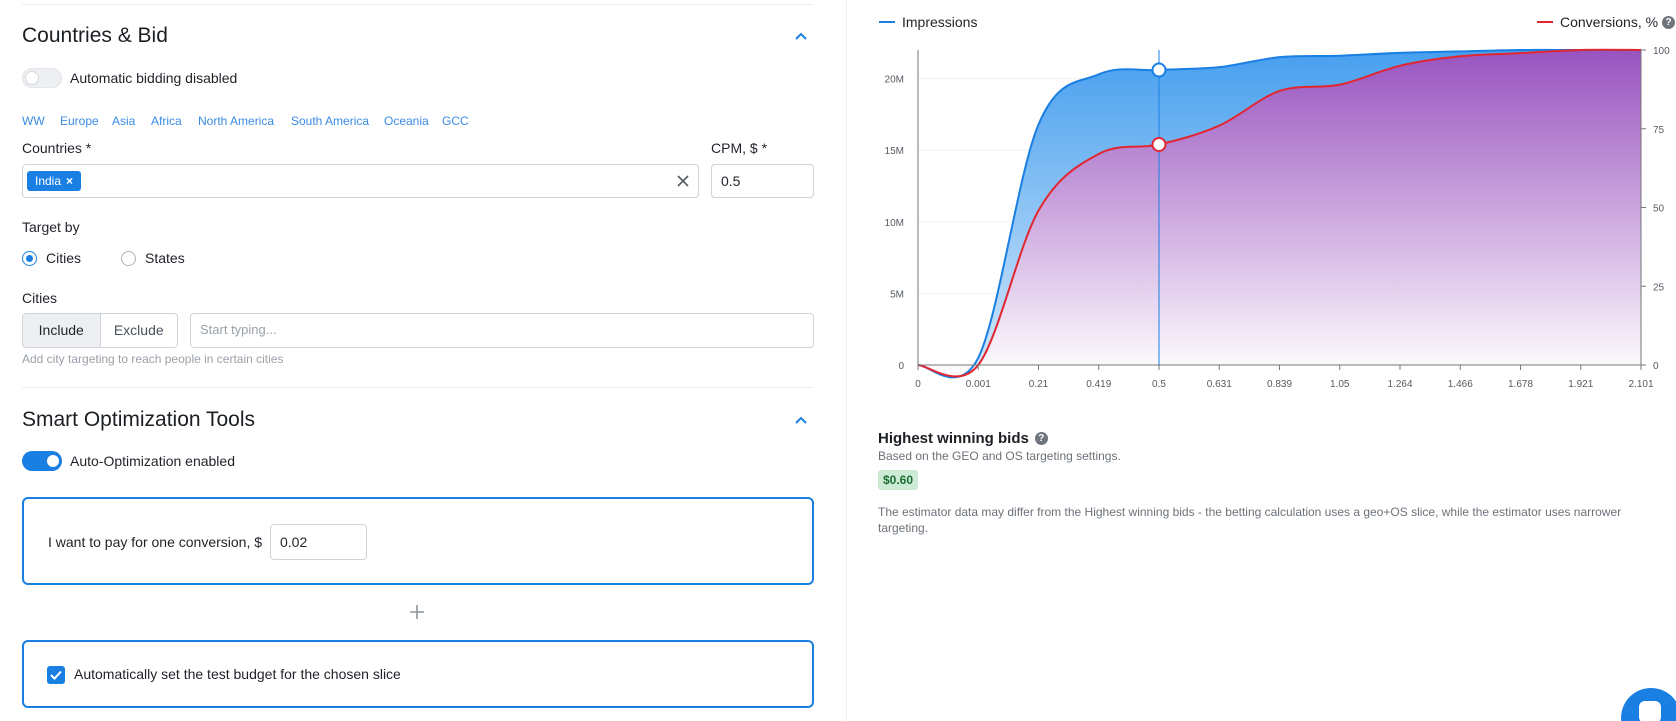 The image size is (1676, 721). What do you see at coordinates (128, 258) in the screenshot?
I see `target-states-radio` at bounding box center [128, 258].